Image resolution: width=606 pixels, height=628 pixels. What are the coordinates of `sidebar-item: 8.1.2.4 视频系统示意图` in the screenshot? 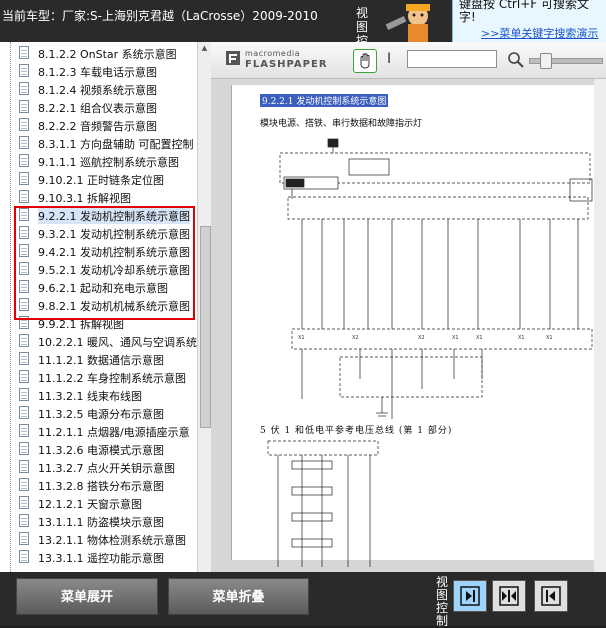 It's located at (108, 89).